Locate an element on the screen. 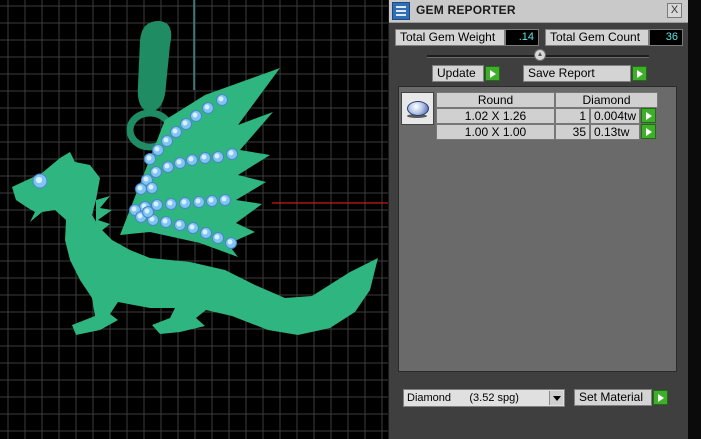  gem-cut-header: Round is located at coordinates (495, 100).